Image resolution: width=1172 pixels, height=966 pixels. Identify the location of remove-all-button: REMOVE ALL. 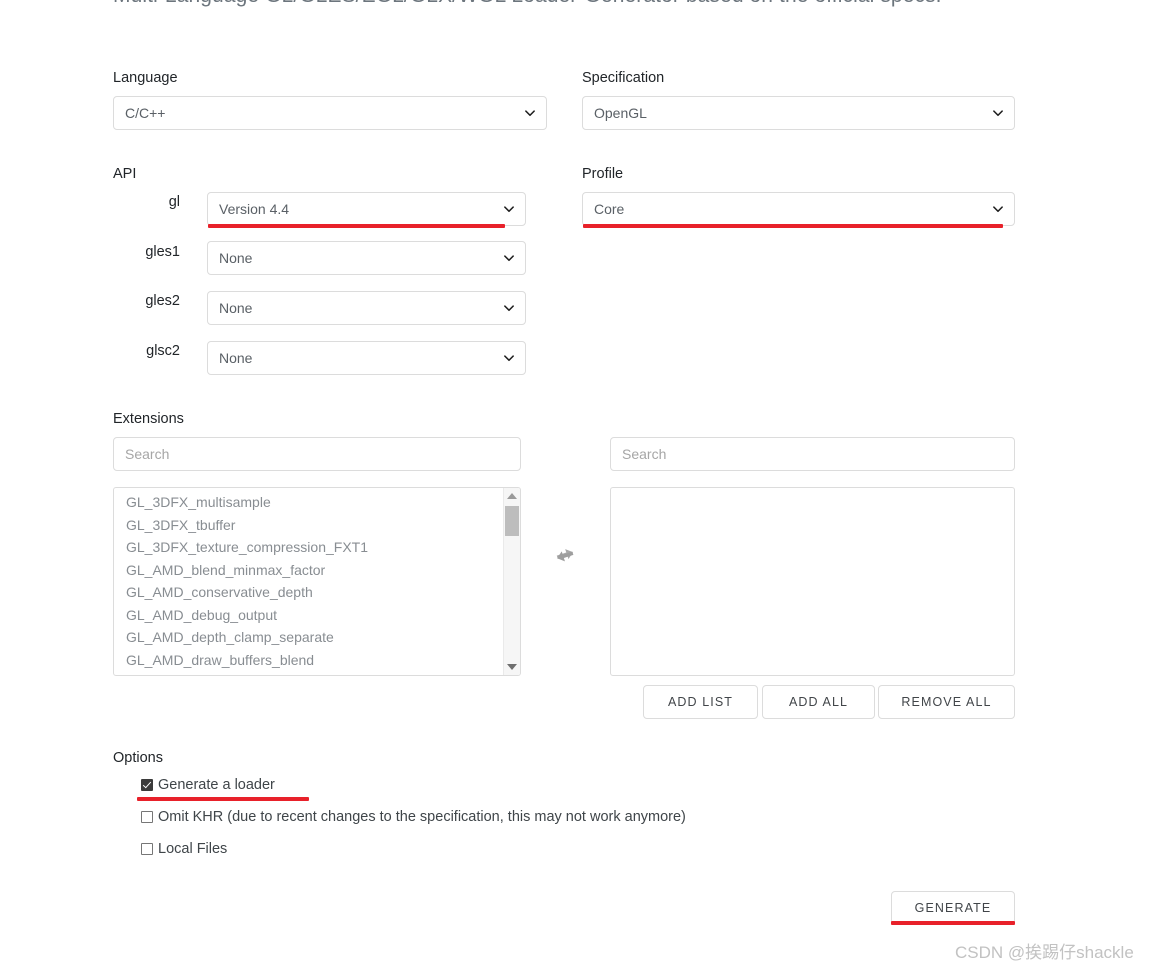
(946, 702).